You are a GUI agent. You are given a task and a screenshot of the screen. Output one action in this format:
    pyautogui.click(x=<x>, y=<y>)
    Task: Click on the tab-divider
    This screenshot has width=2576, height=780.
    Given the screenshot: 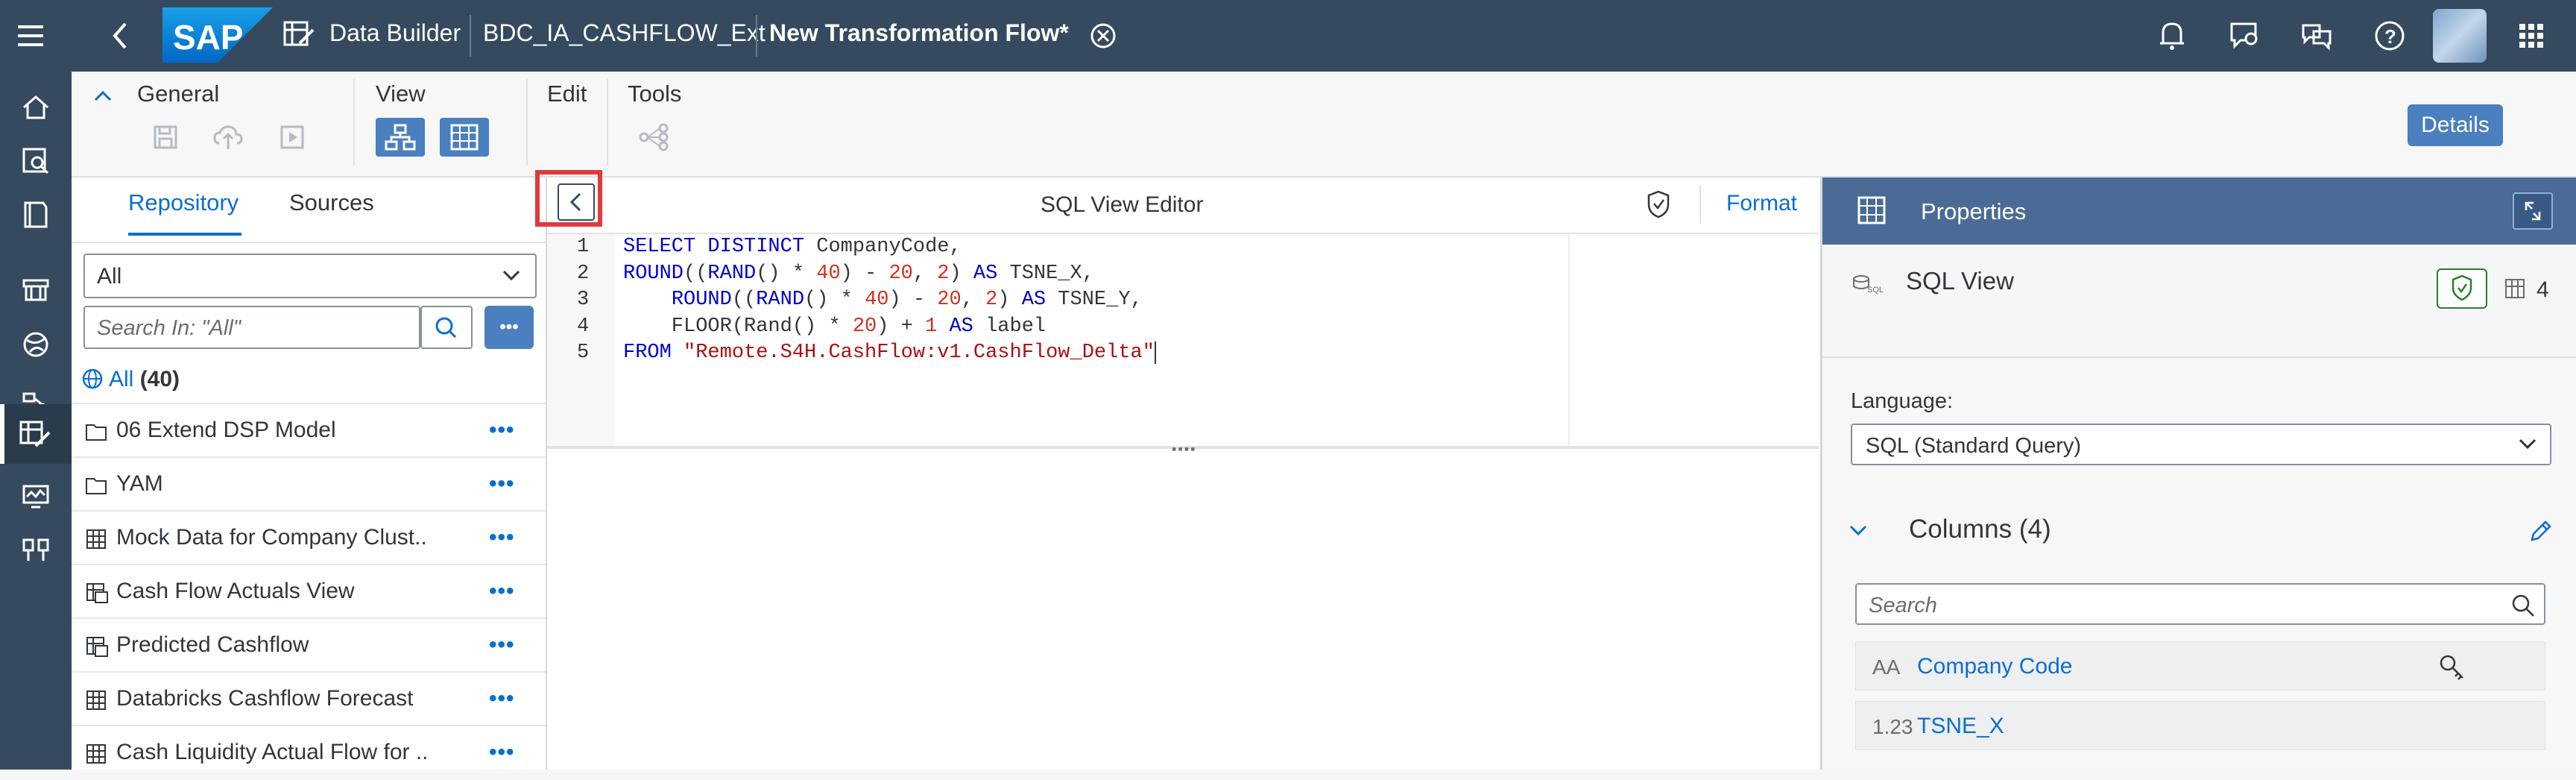 What is the action you would take?
    pyautogui.click(x=309, y=242)
    